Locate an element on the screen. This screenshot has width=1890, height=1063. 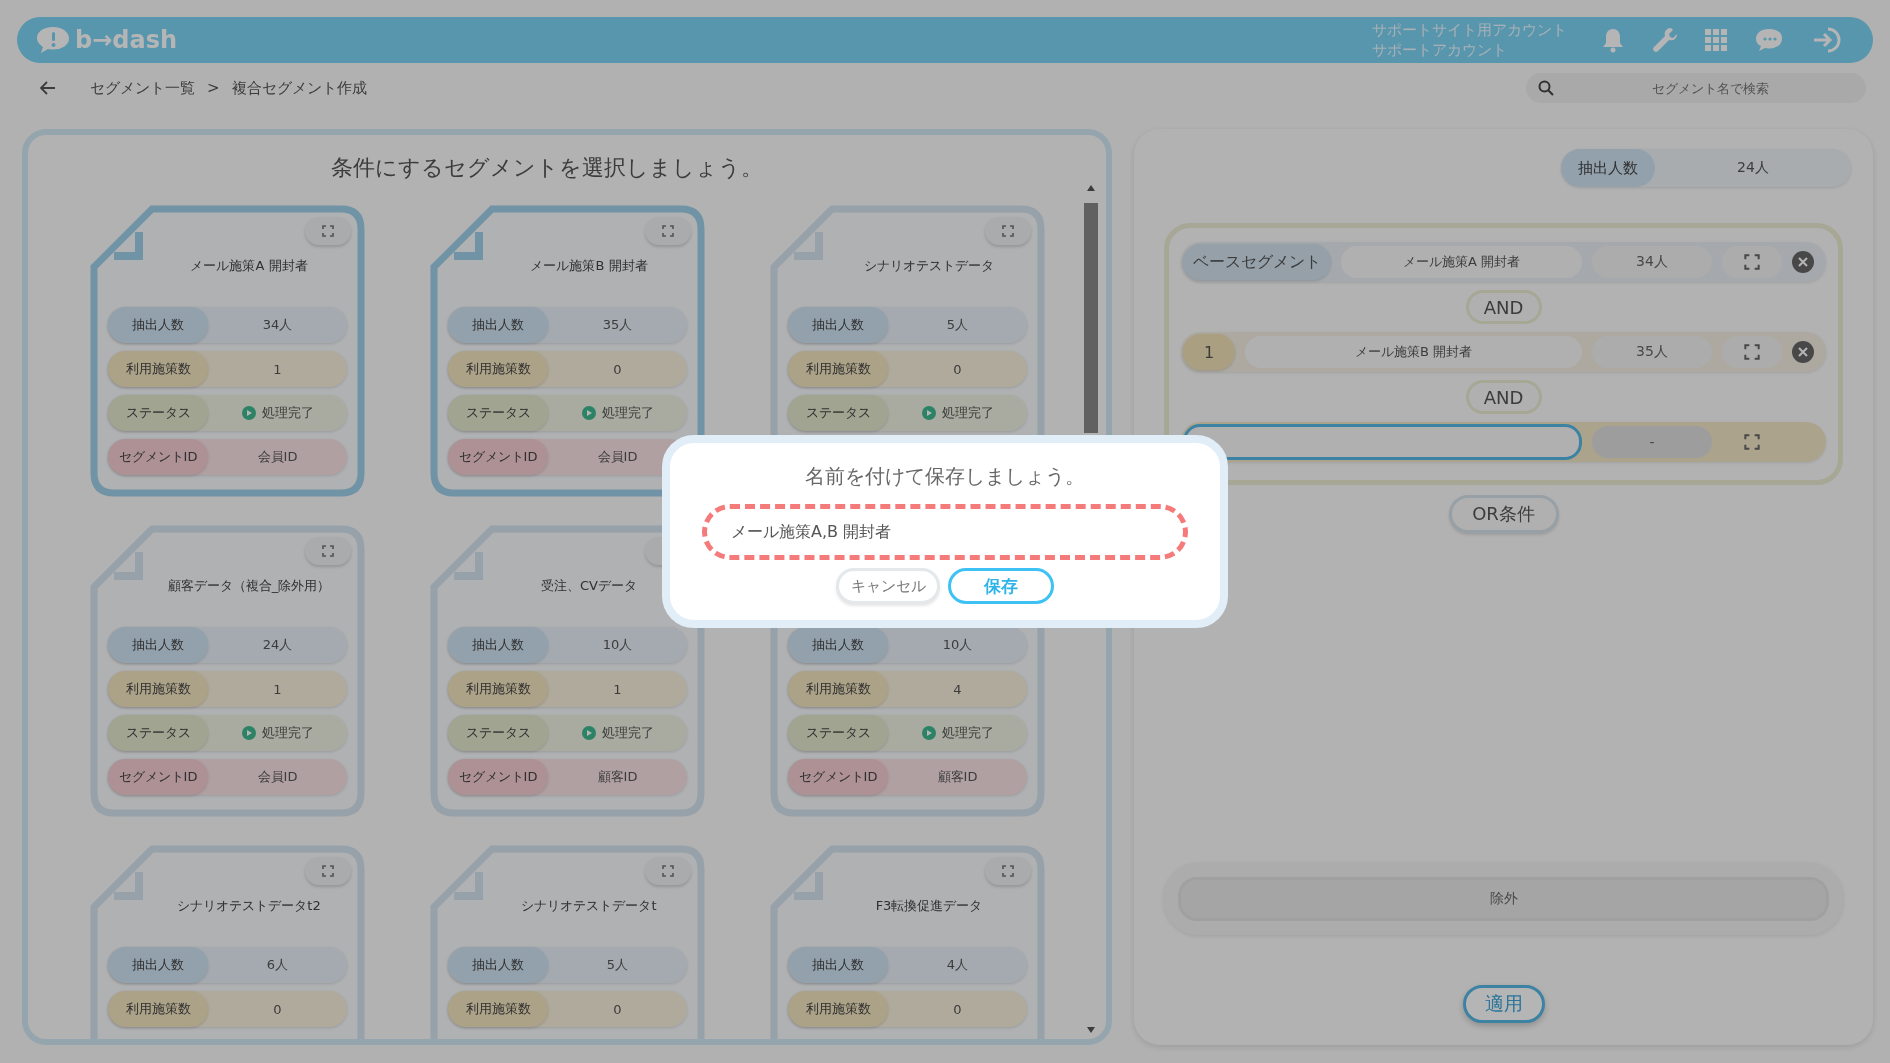
total-value: 24人 is located at coordinates (1753, 168).